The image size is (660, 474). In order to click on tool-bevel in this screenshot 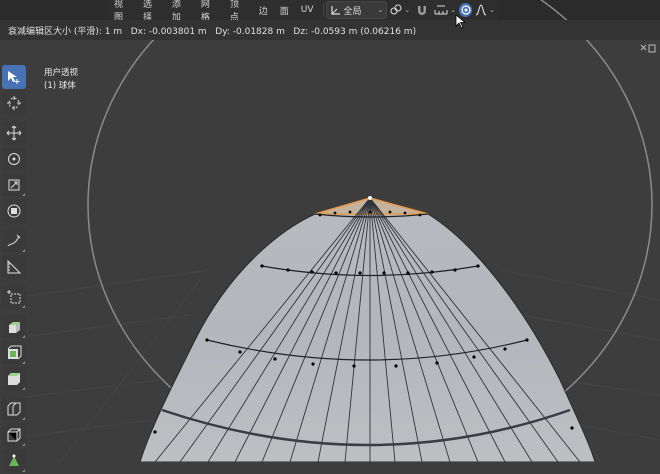, I will do `click(14, 379)`.